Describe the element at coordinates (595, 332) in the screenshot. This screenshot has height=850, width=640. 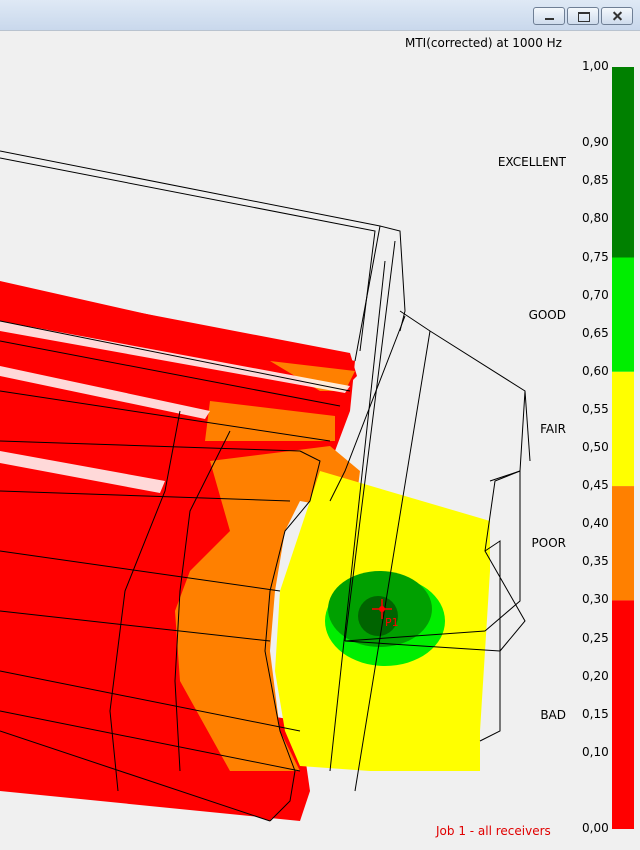
I see `legend-tick: 0,65` at that location.